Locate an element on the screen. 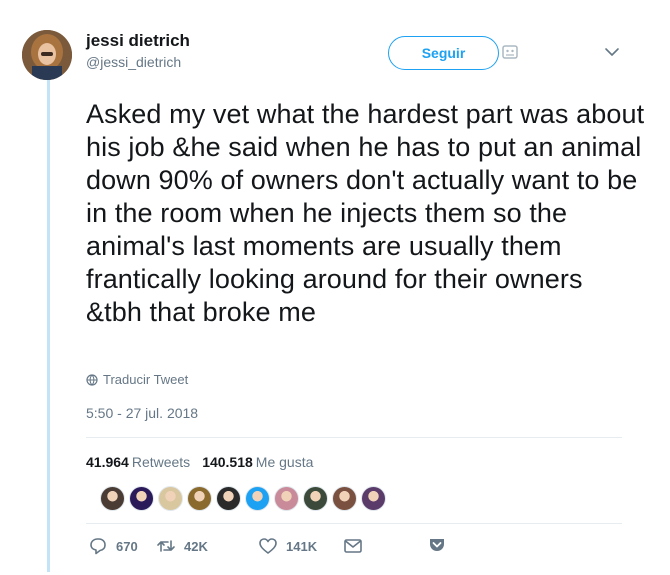 Image resolution: width=670 pixels, height=575 pixels. like-count: 141K is located at coordinates (302, 546).